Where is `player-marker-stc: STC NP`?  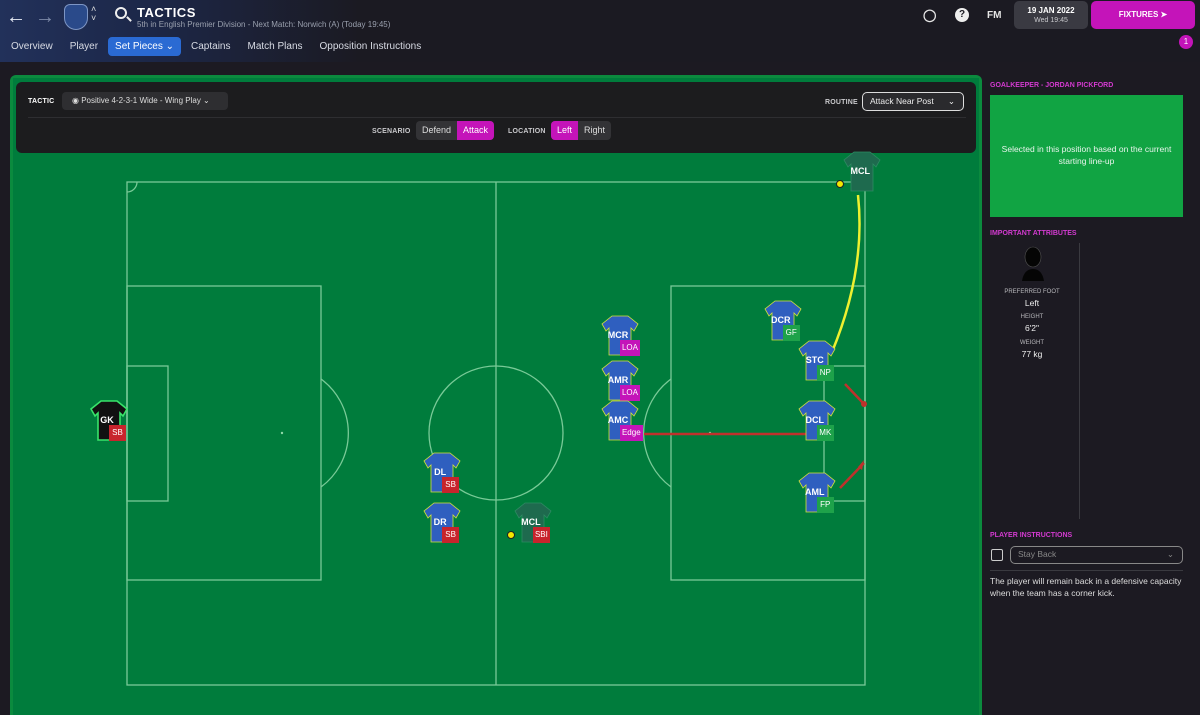 player-marker-stc: STC NP is located at coordinates (817, 362).